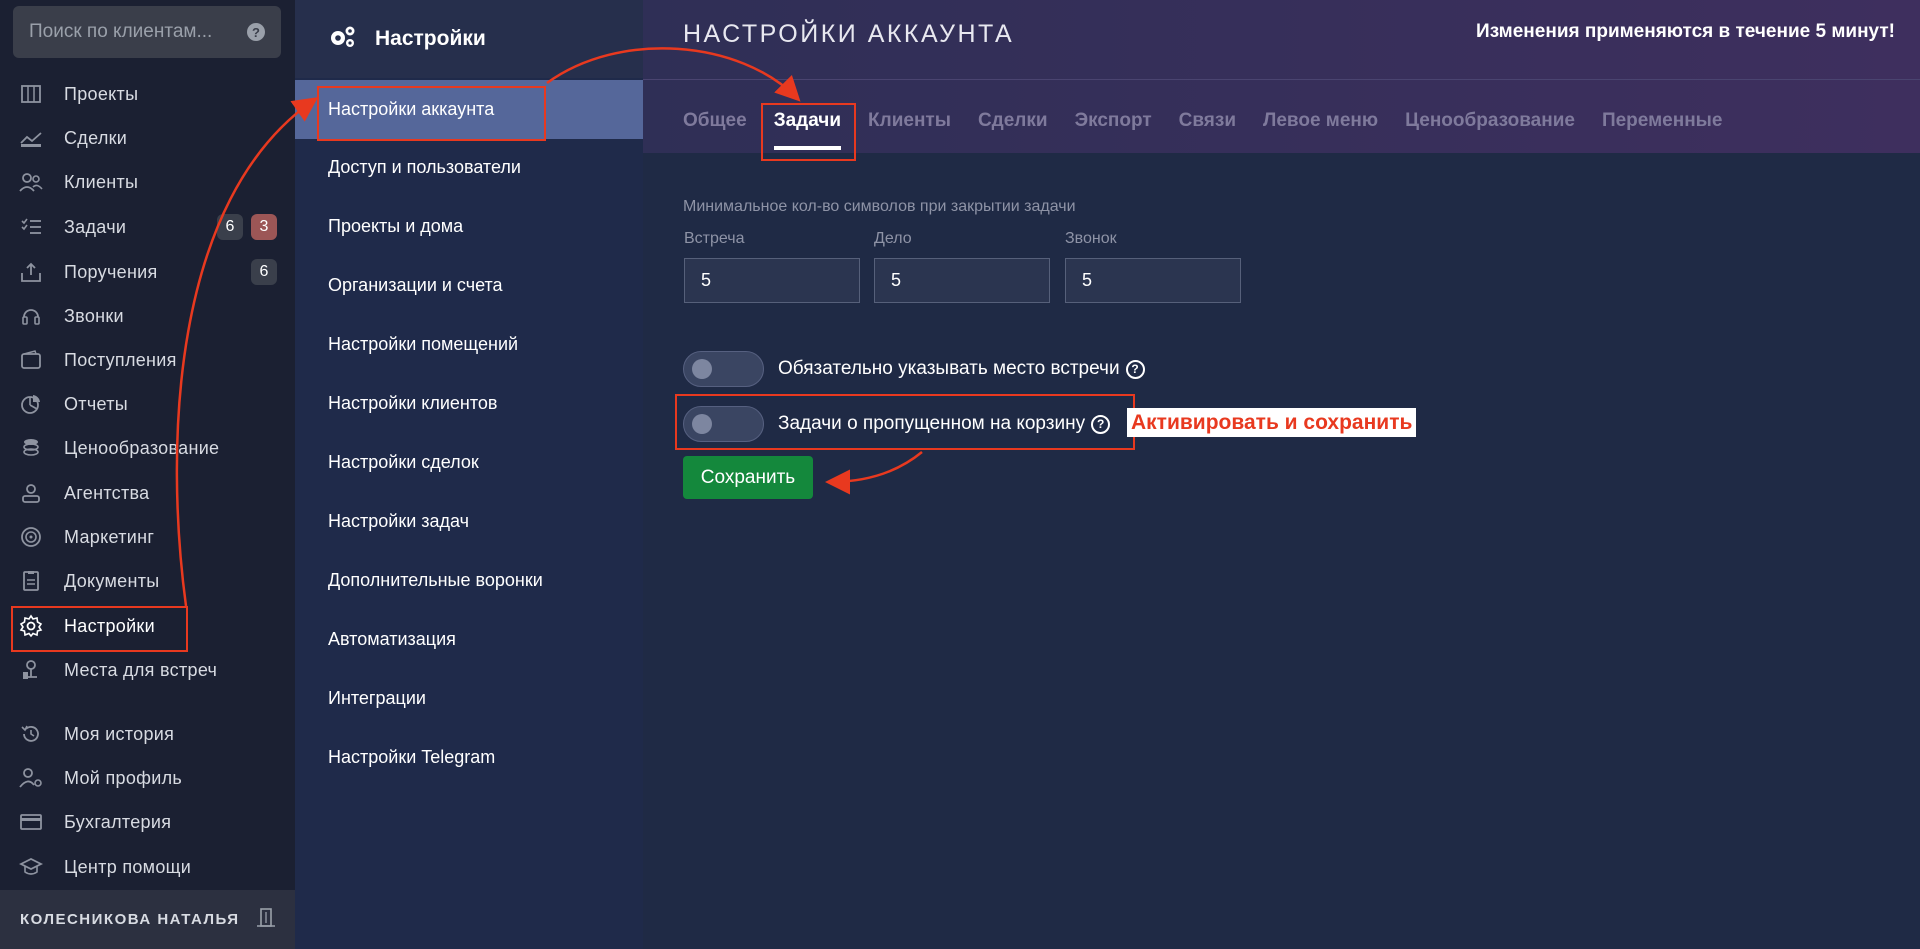 Image resolution: width=1920 pixels, height=949 pixels. What do you see at coordinates (1272, 422) in the screenshot?
I see `annotation-label: Активировать и сохранить` at bounding box center [1272, 422].